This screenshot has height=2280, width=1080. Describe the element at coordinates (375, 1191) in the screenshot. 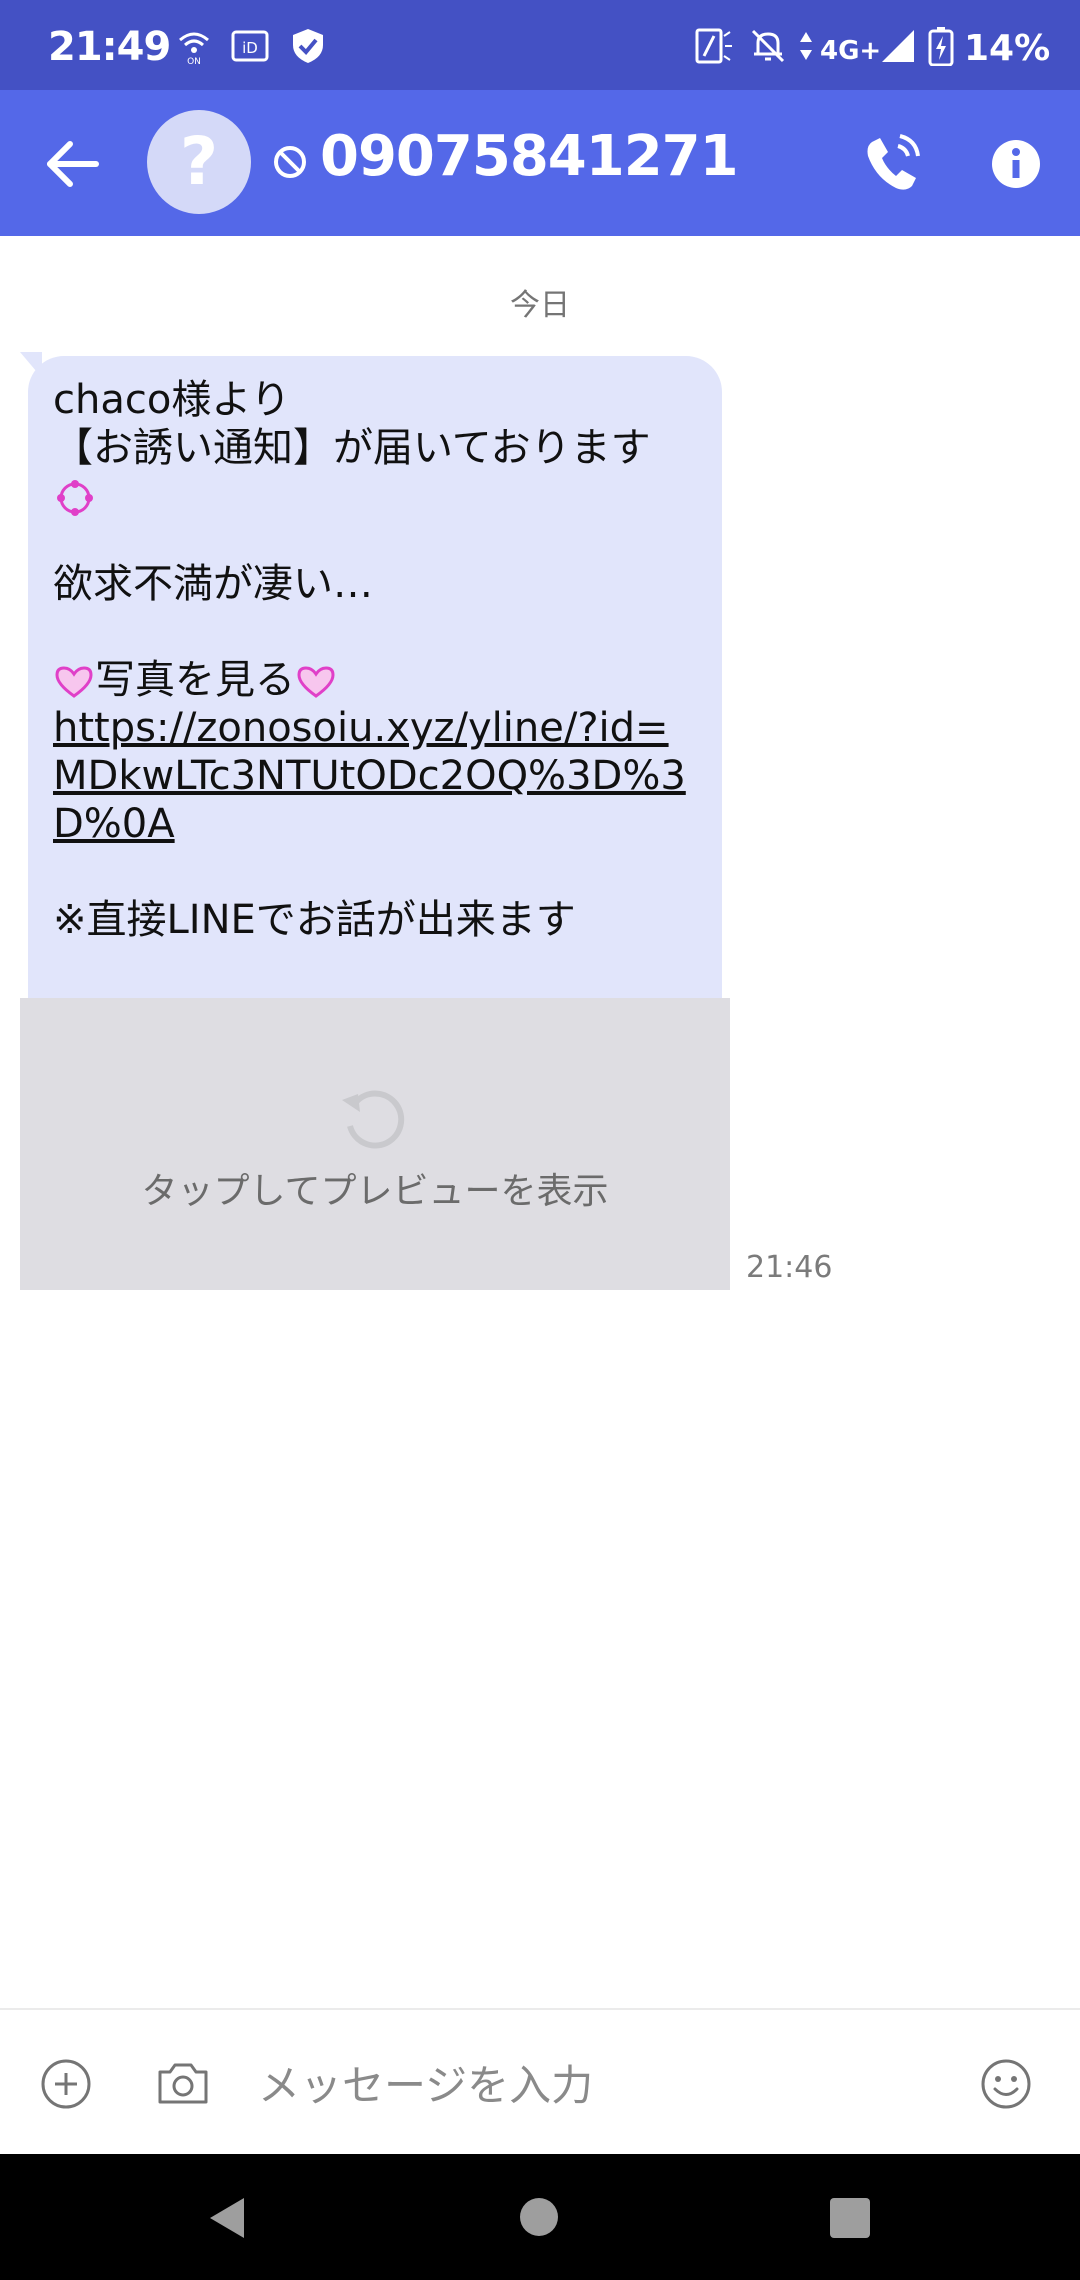

I see `preview-label: タップしてプレビューを表示` at that location.